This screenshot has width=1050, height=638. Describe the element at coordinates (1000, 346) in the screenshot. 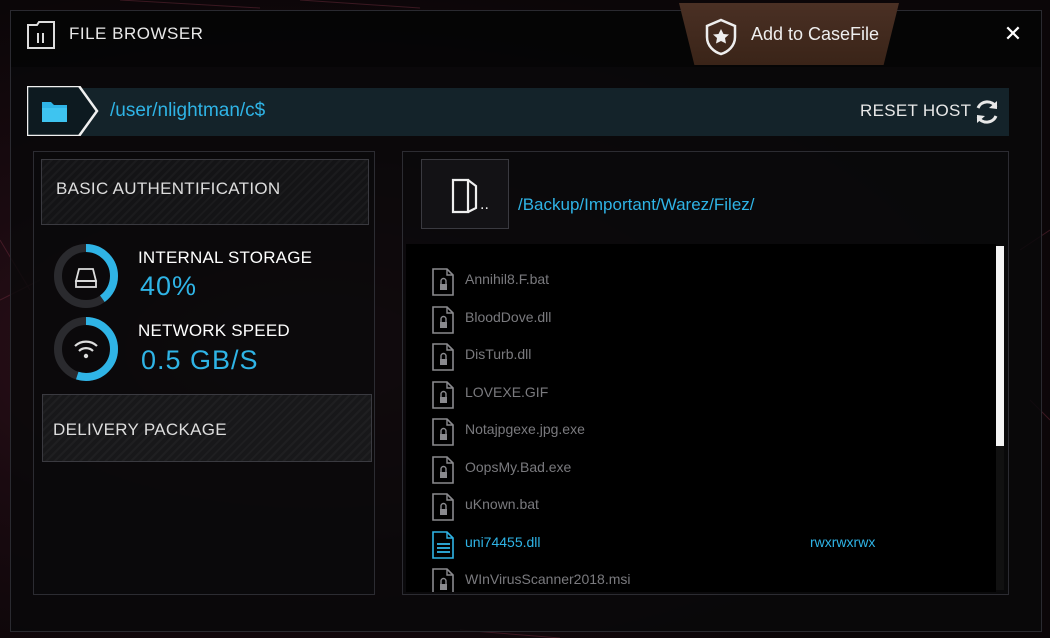

I see `scrollbar-thumb` at that location.